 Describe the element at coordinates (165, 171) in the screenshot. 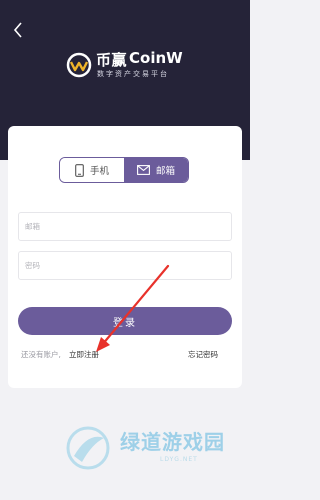

I see `tab-email-label: 邮箱` at that location.